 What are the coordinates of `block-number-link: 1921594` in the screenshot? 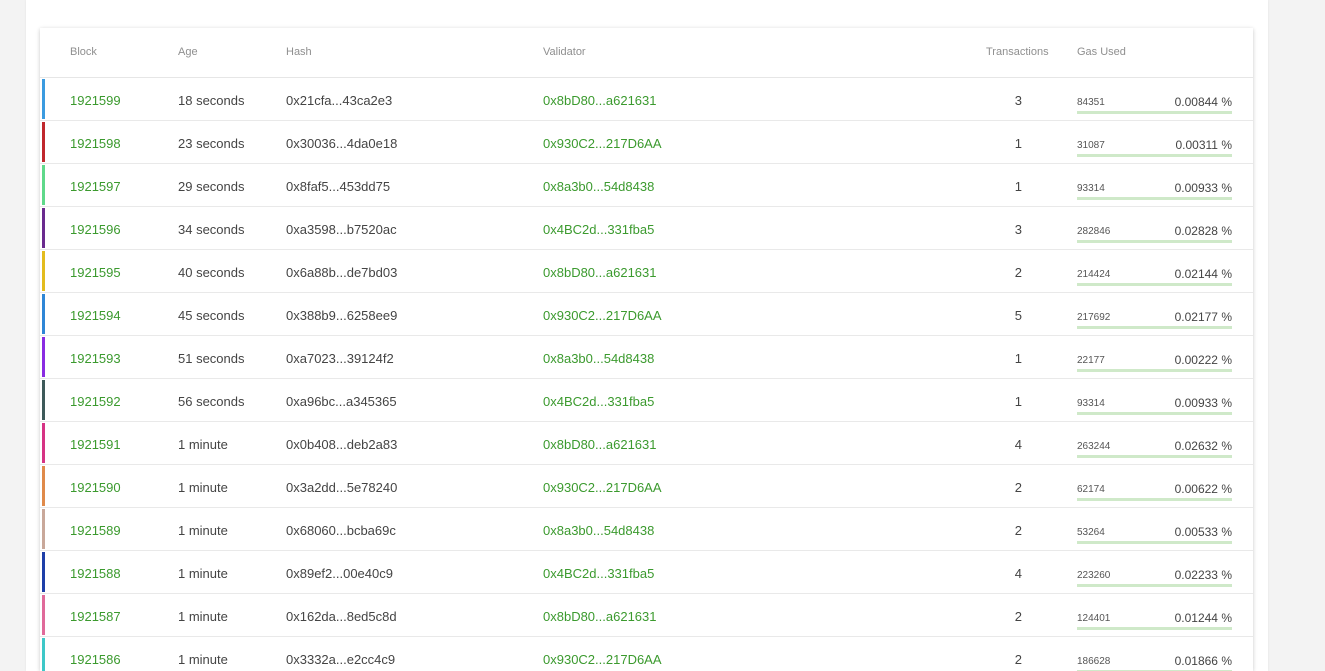 It's located at (95, 315).